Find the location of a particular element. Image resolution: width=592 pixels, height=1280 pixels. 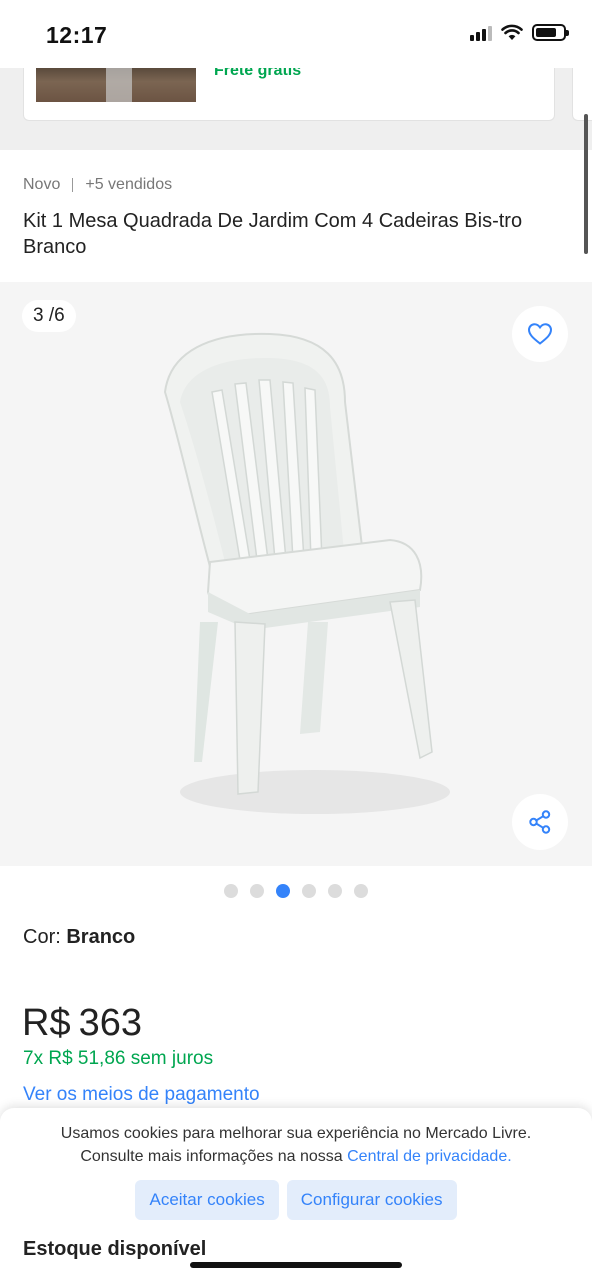

related-item-thumbnail is located at coordinates (116, 85).